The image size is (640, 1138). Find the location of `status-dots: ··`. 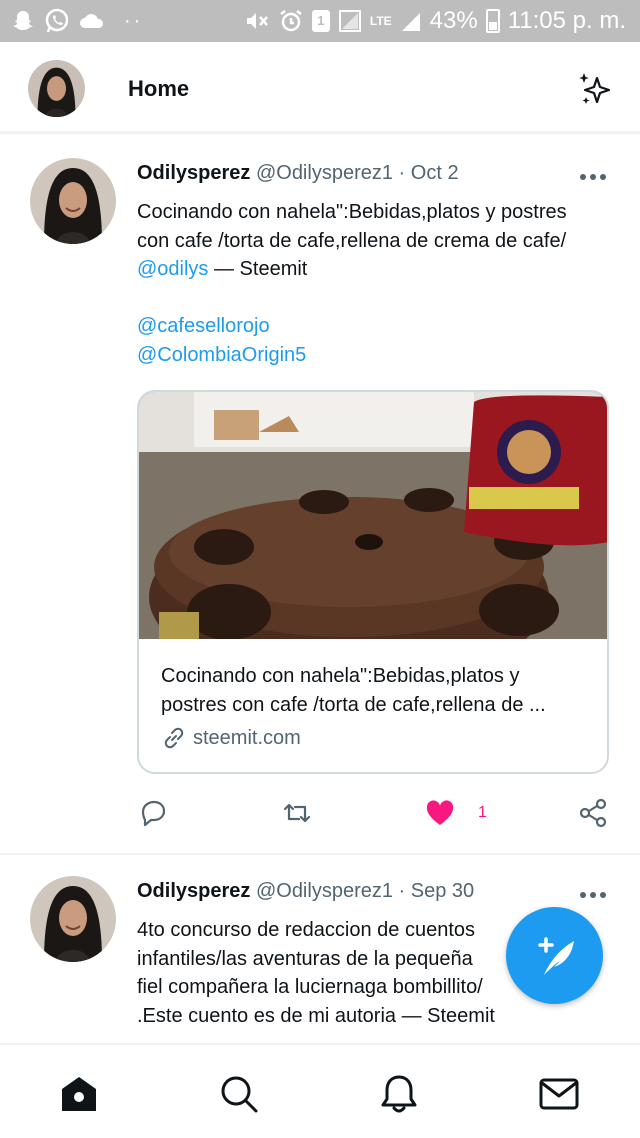

status-dots: ·· is located at coordinates (134, 20).